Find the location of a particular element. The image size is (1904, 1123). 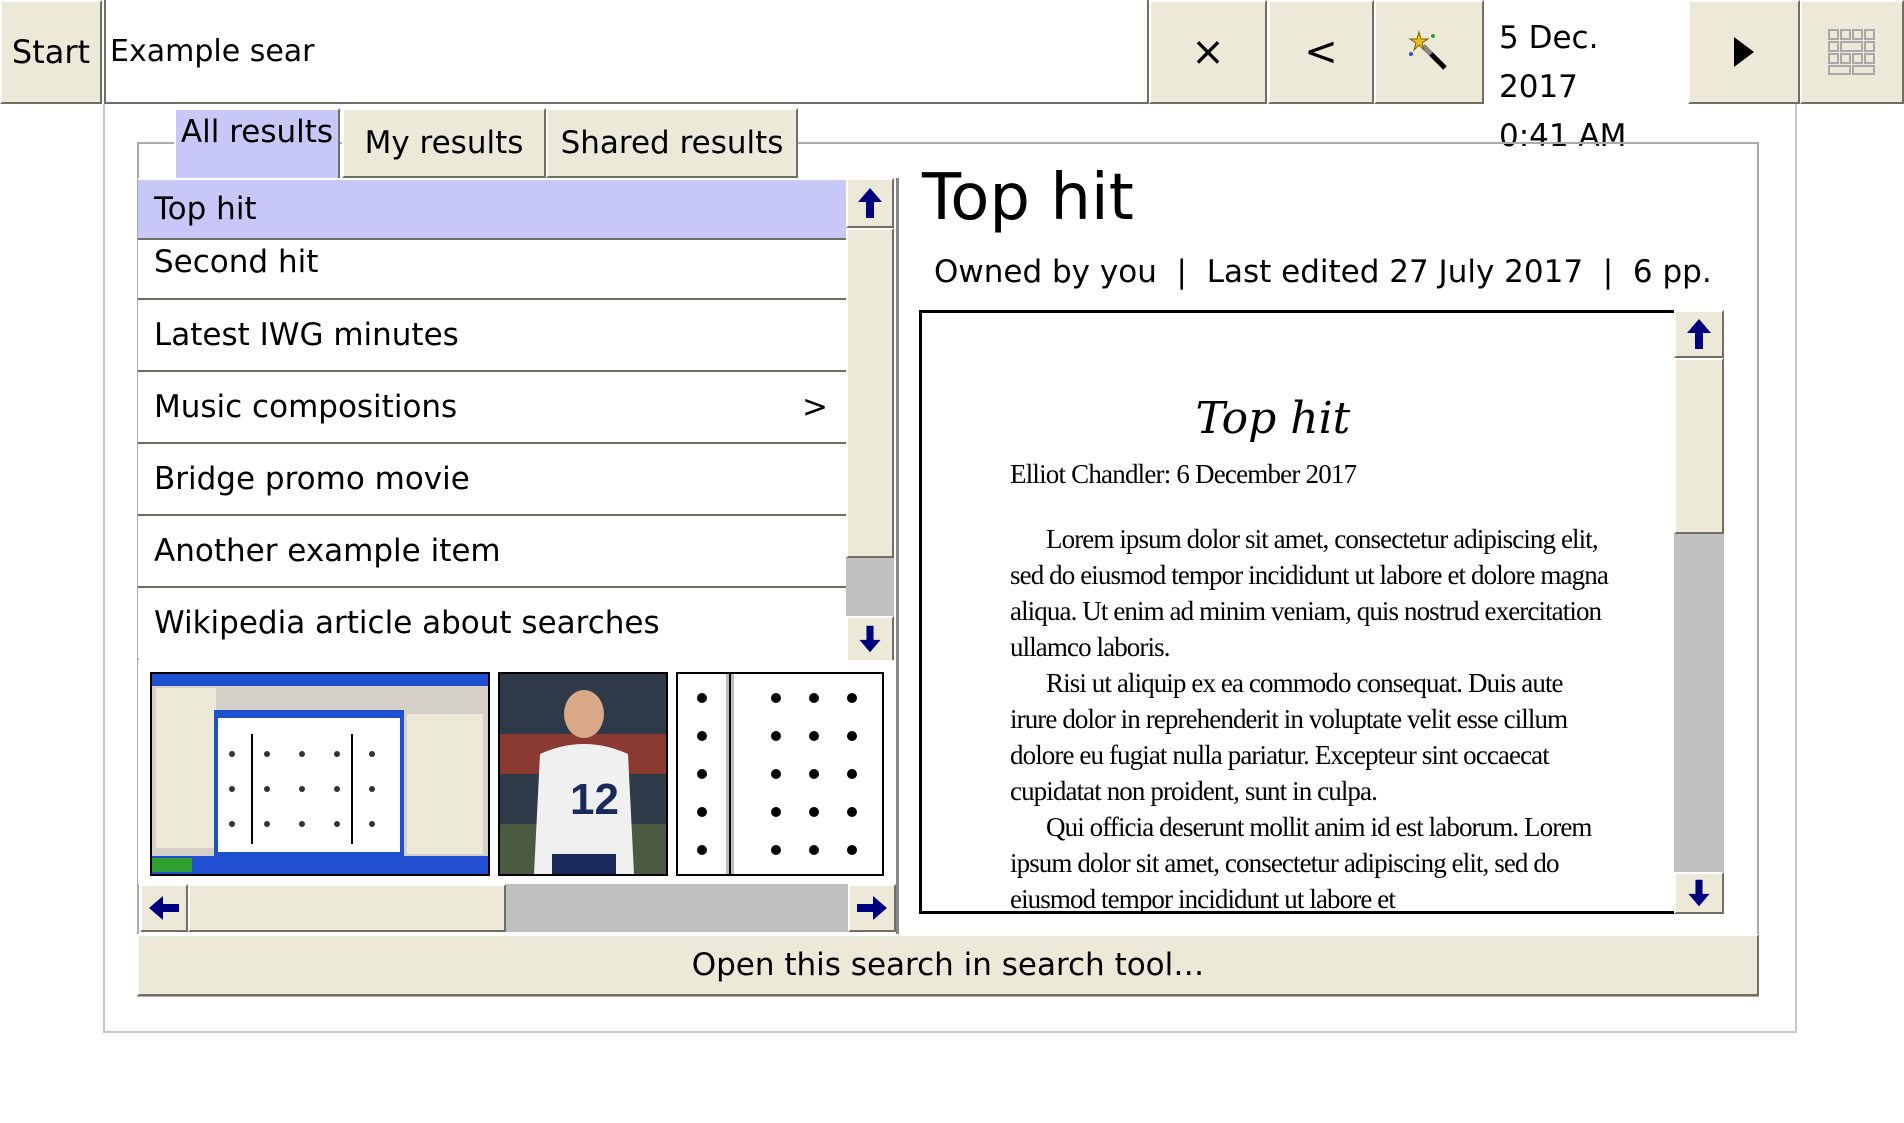

scroll-right-button is located at coordinates (872, 908).